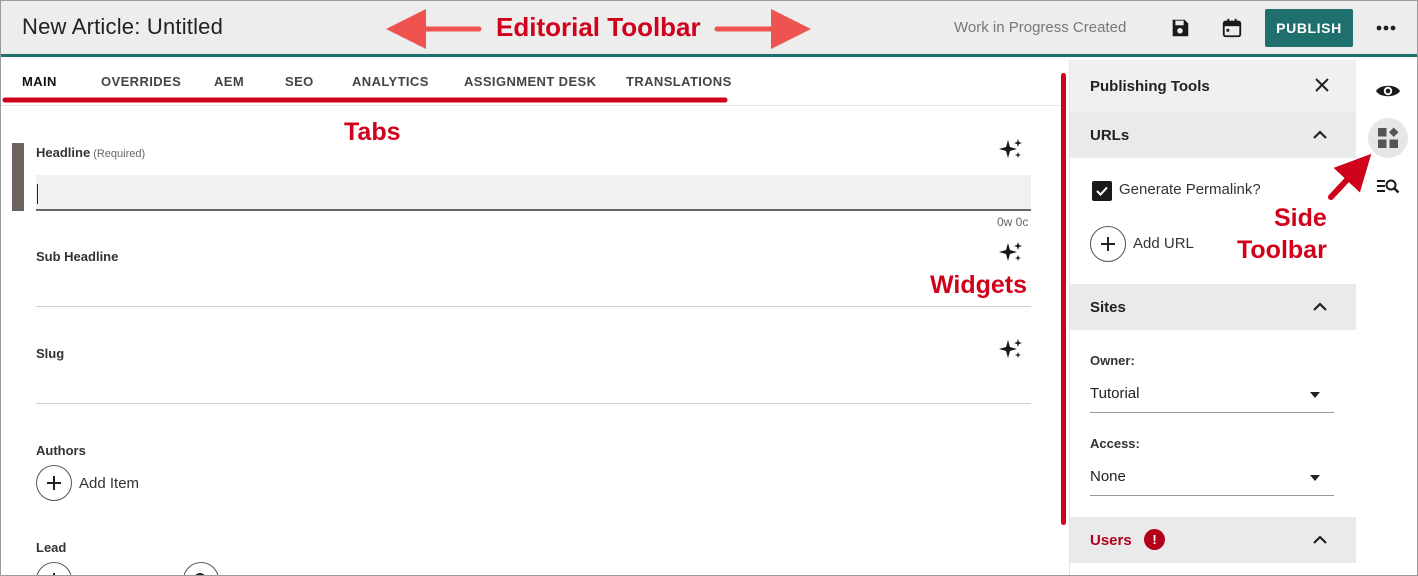  What do you see at coordinates (1163, 243) in the screenshot?
I see `add-url-label: Add URL` at bounding box center [1163, 243].